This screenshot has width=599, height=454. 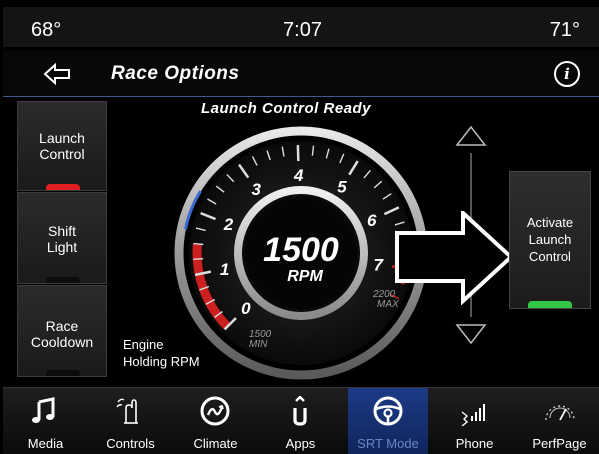 I want to click on back-arrow-icon, so click(x=57, y=74).